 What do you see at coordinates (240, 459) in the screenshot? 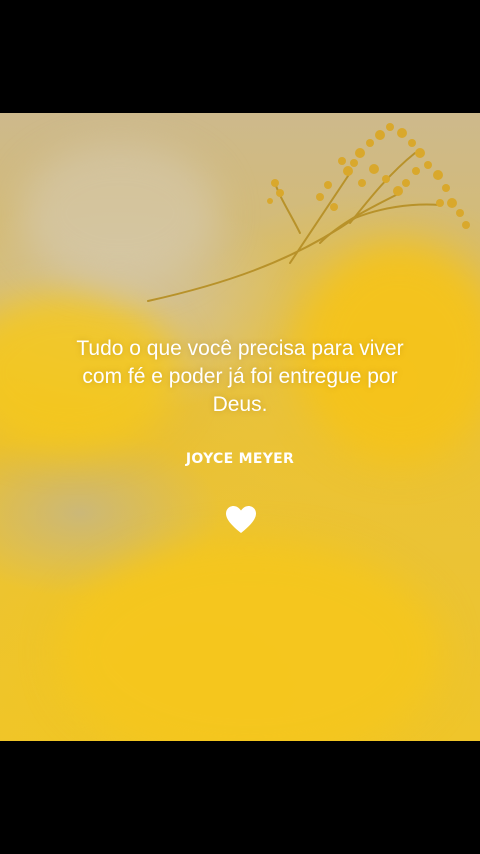
I see `quote-author: JOYCE MEYER` at bounding box center [240, 459].